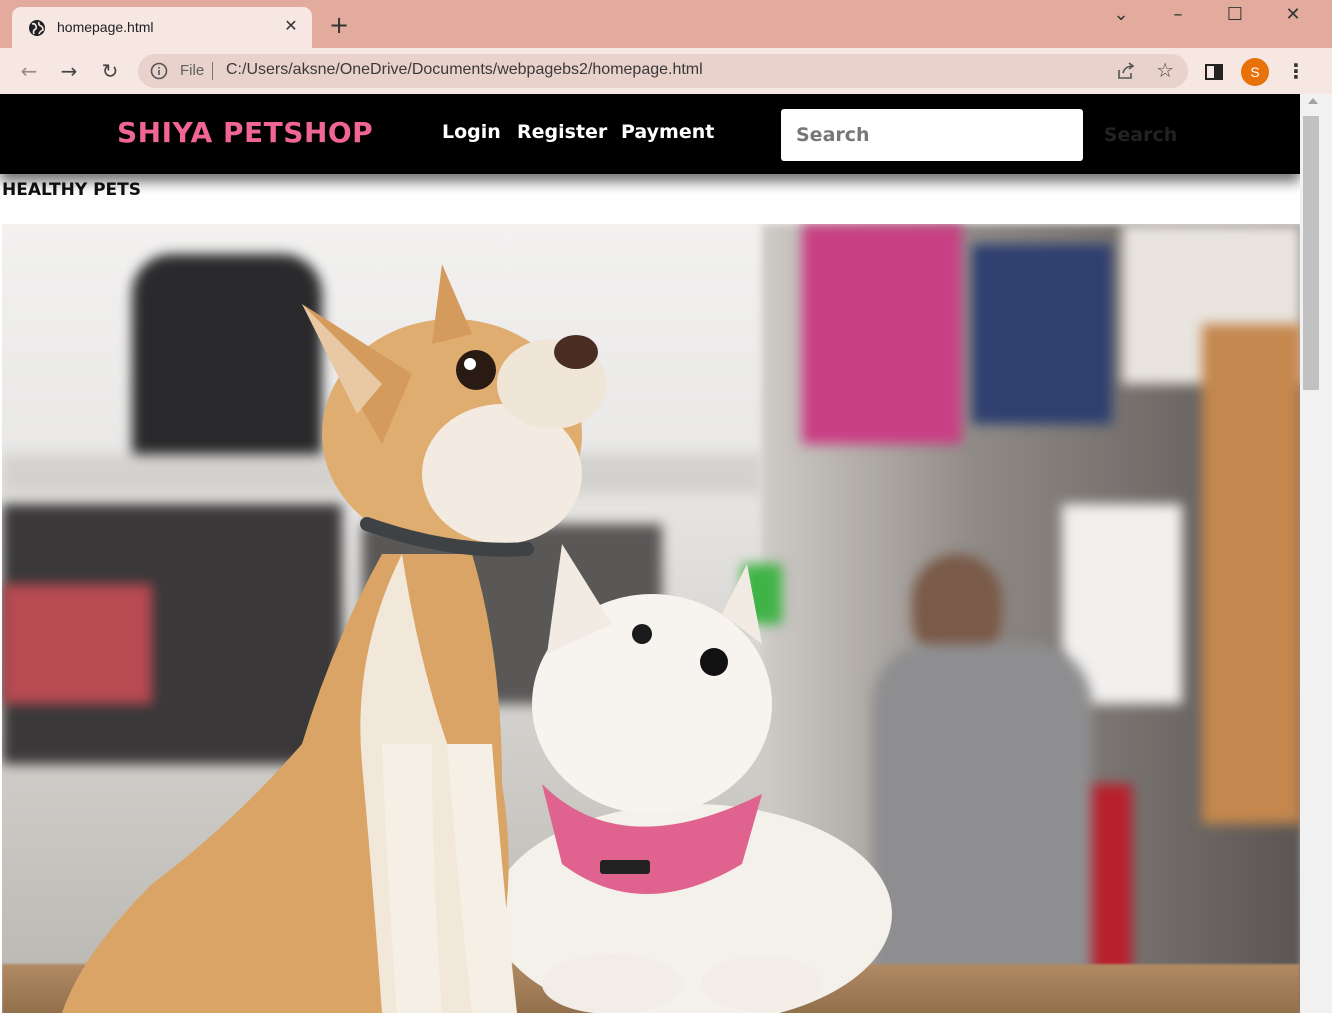 The image size is (1332, 1013). What do you see at coordinates (1235, 15) in the screenshot?
I see `maximize-icon: ☐` at bounding box center [1235, 15].